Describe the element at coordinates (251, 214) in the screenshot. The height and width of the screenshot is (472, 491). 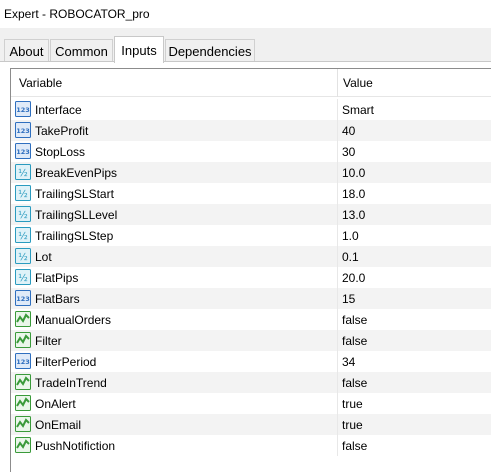
I see `table-row: ½ TrailingSLLevel 13.0` at that location.